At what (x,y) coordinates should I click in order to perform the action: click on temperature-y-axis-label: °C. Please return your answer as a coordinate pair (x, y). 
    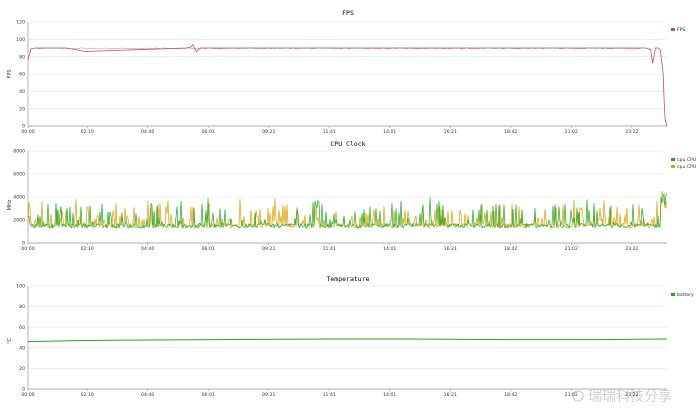
    Looking at the image, I should click on (10, 341).